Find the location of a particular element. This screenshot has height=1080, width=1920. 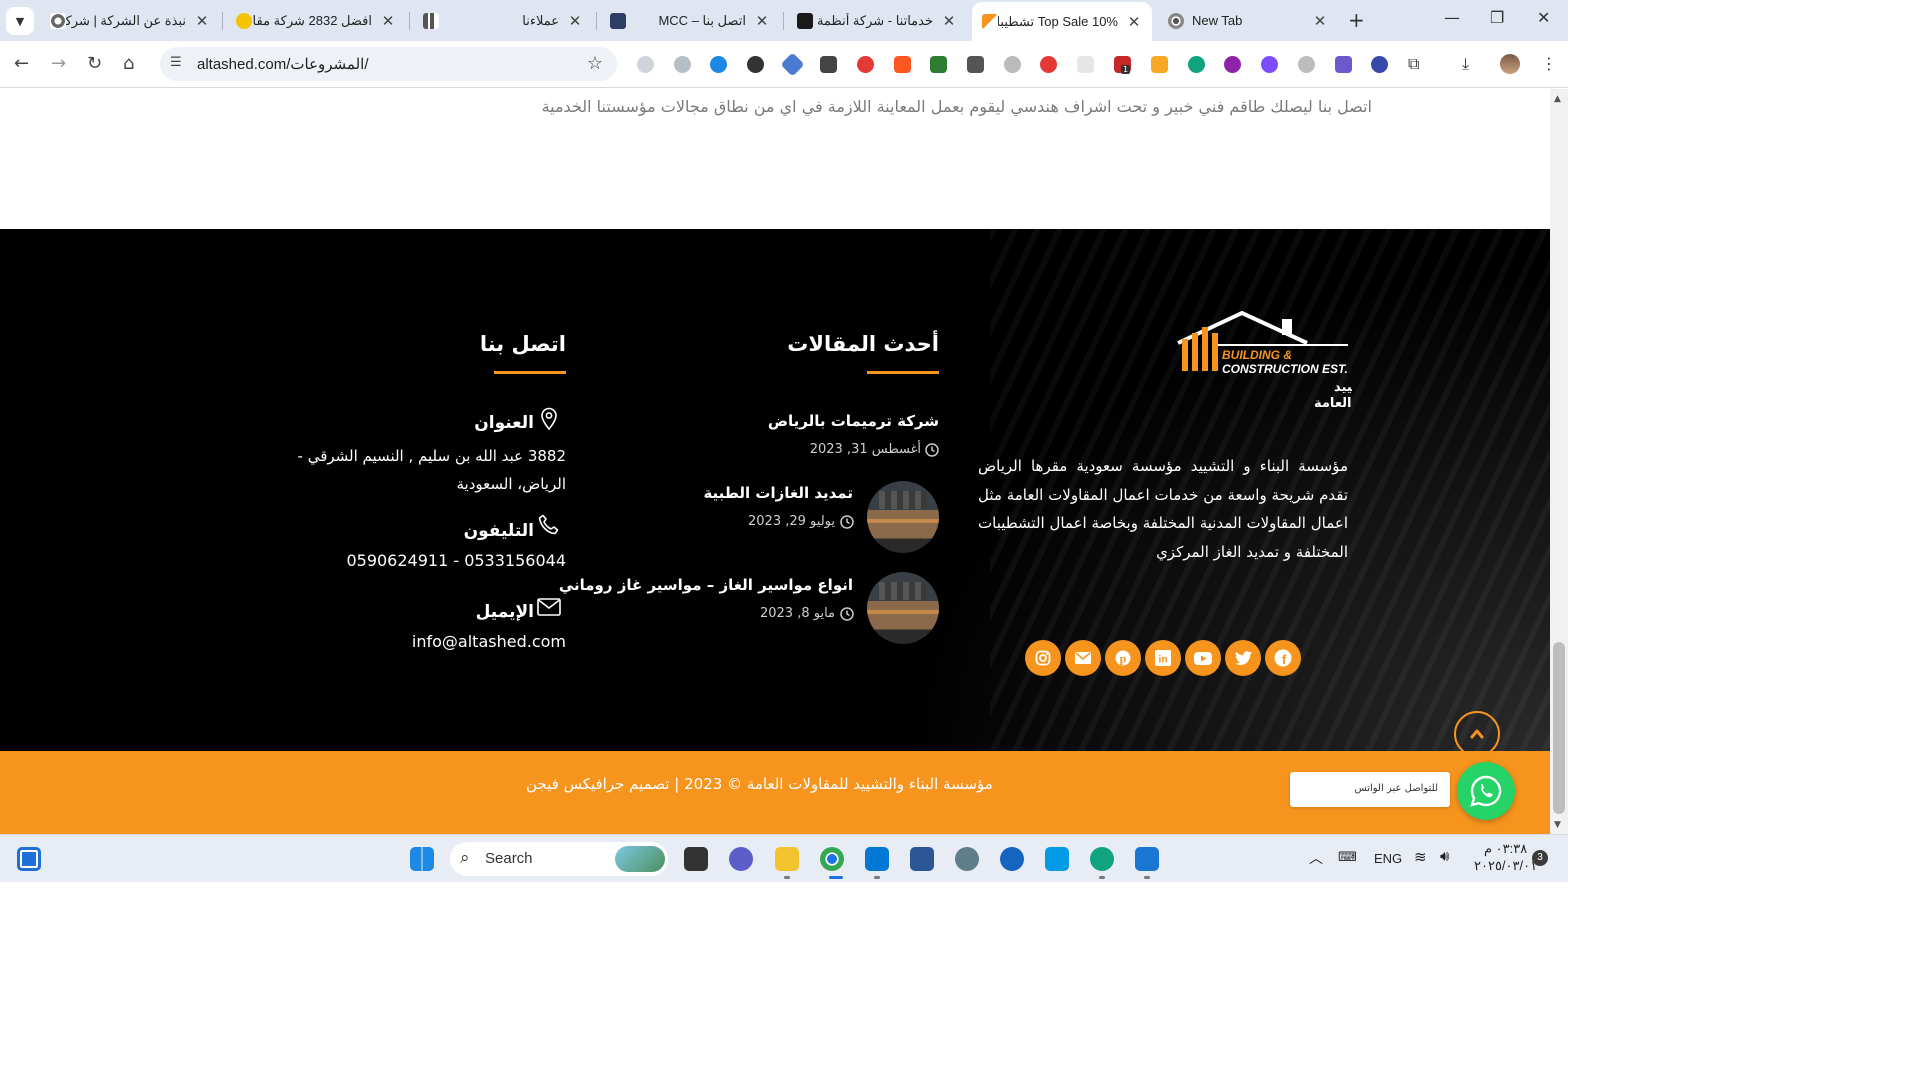

email-label: الإيميل is located at coordinates (504, 612).